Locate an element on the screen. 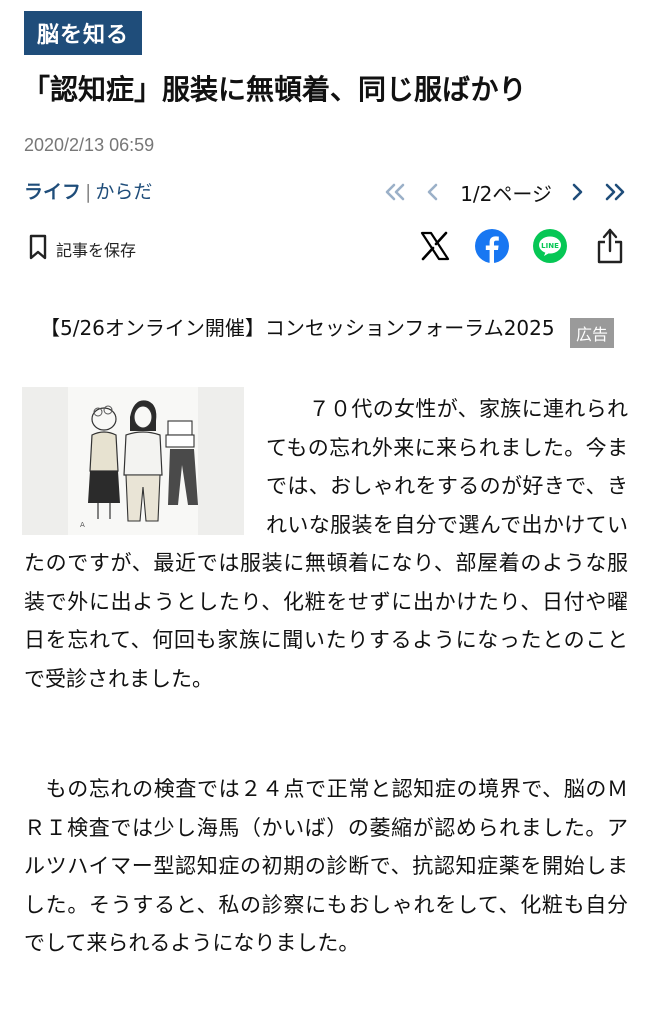 The height and width of the screenshot is (1024, 650). section-tag: 脳を知る is located at coordinates (83, 33).